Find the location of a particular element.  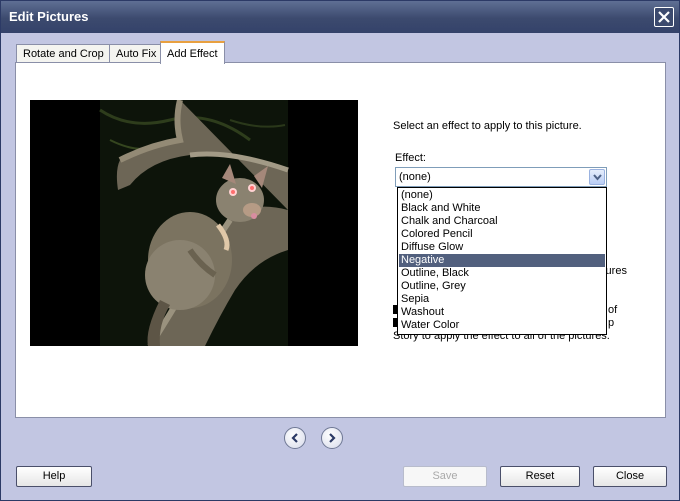

effect-select-value: (none) is located at coordinates (415, 177).